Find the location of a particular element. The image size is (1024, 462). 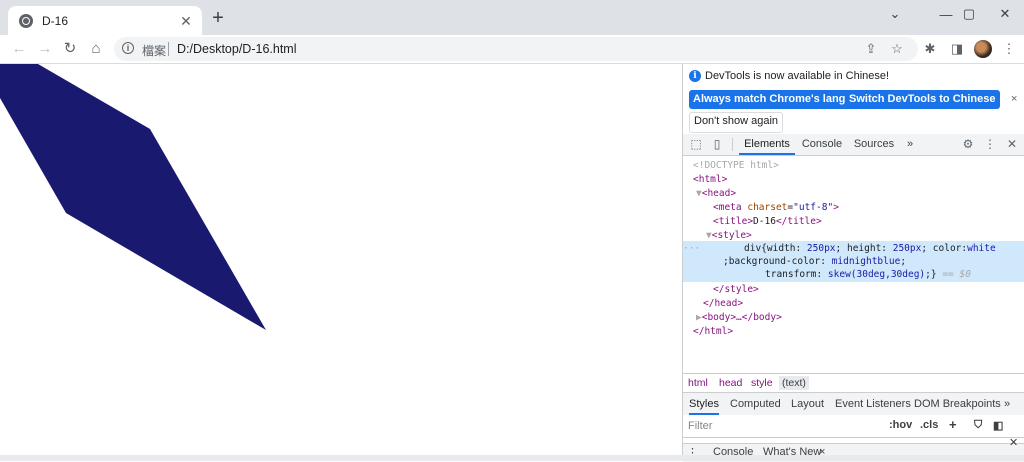

css-transform-prop: transform: is located at coordinates (796, 274).